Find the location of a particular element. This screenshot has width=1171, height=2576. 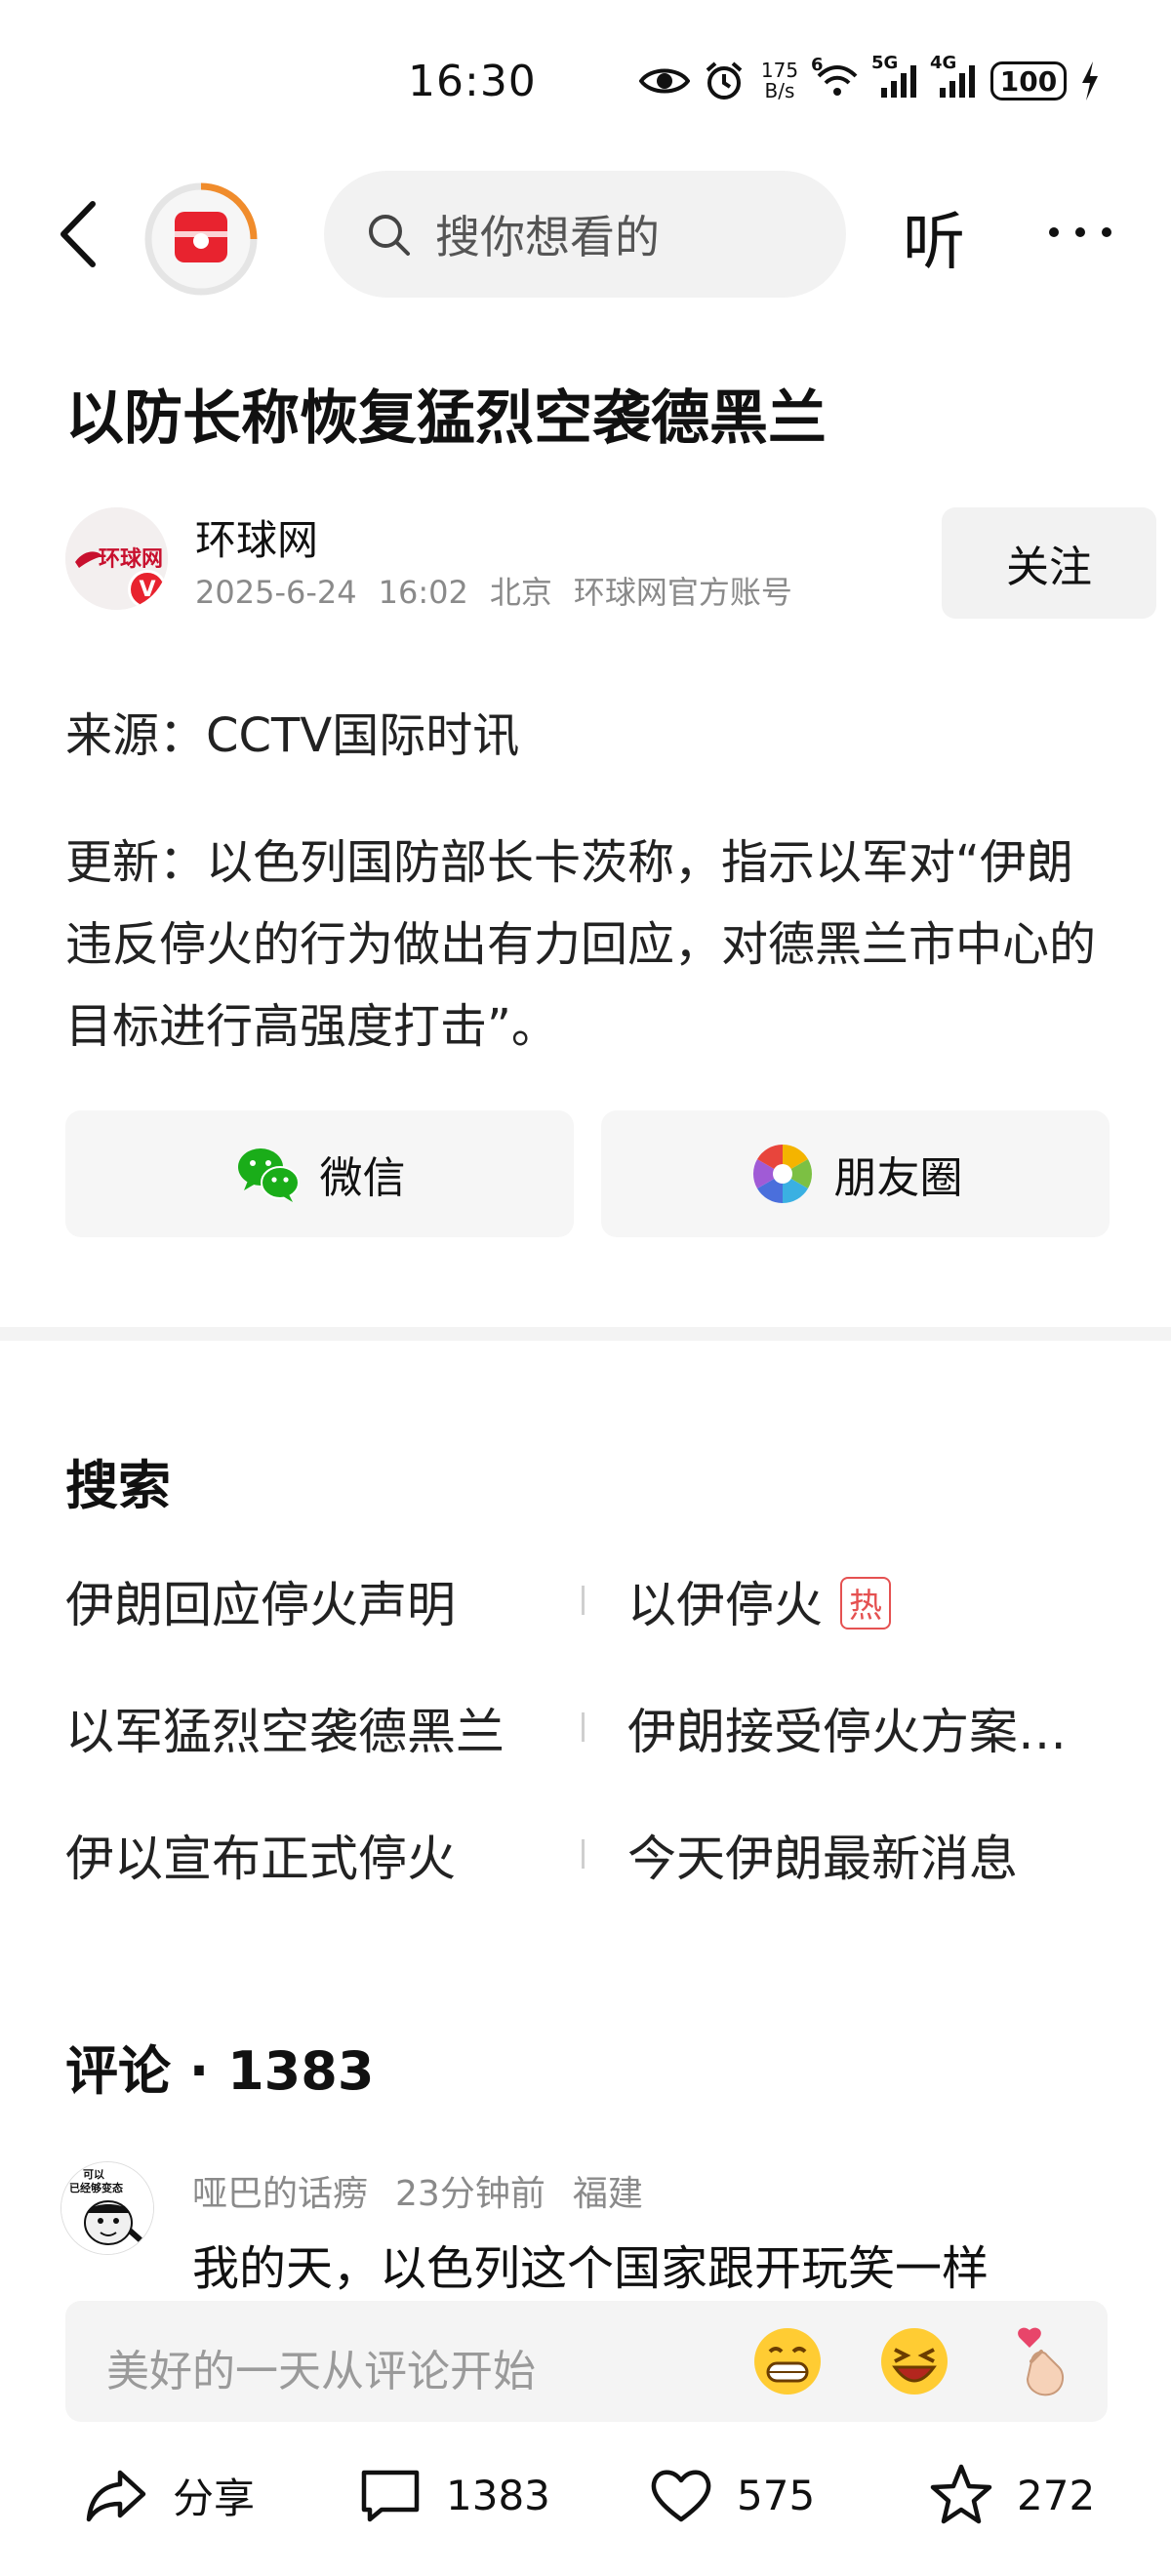

laugh-emoji-icon is located at coordinates (914, 2361).